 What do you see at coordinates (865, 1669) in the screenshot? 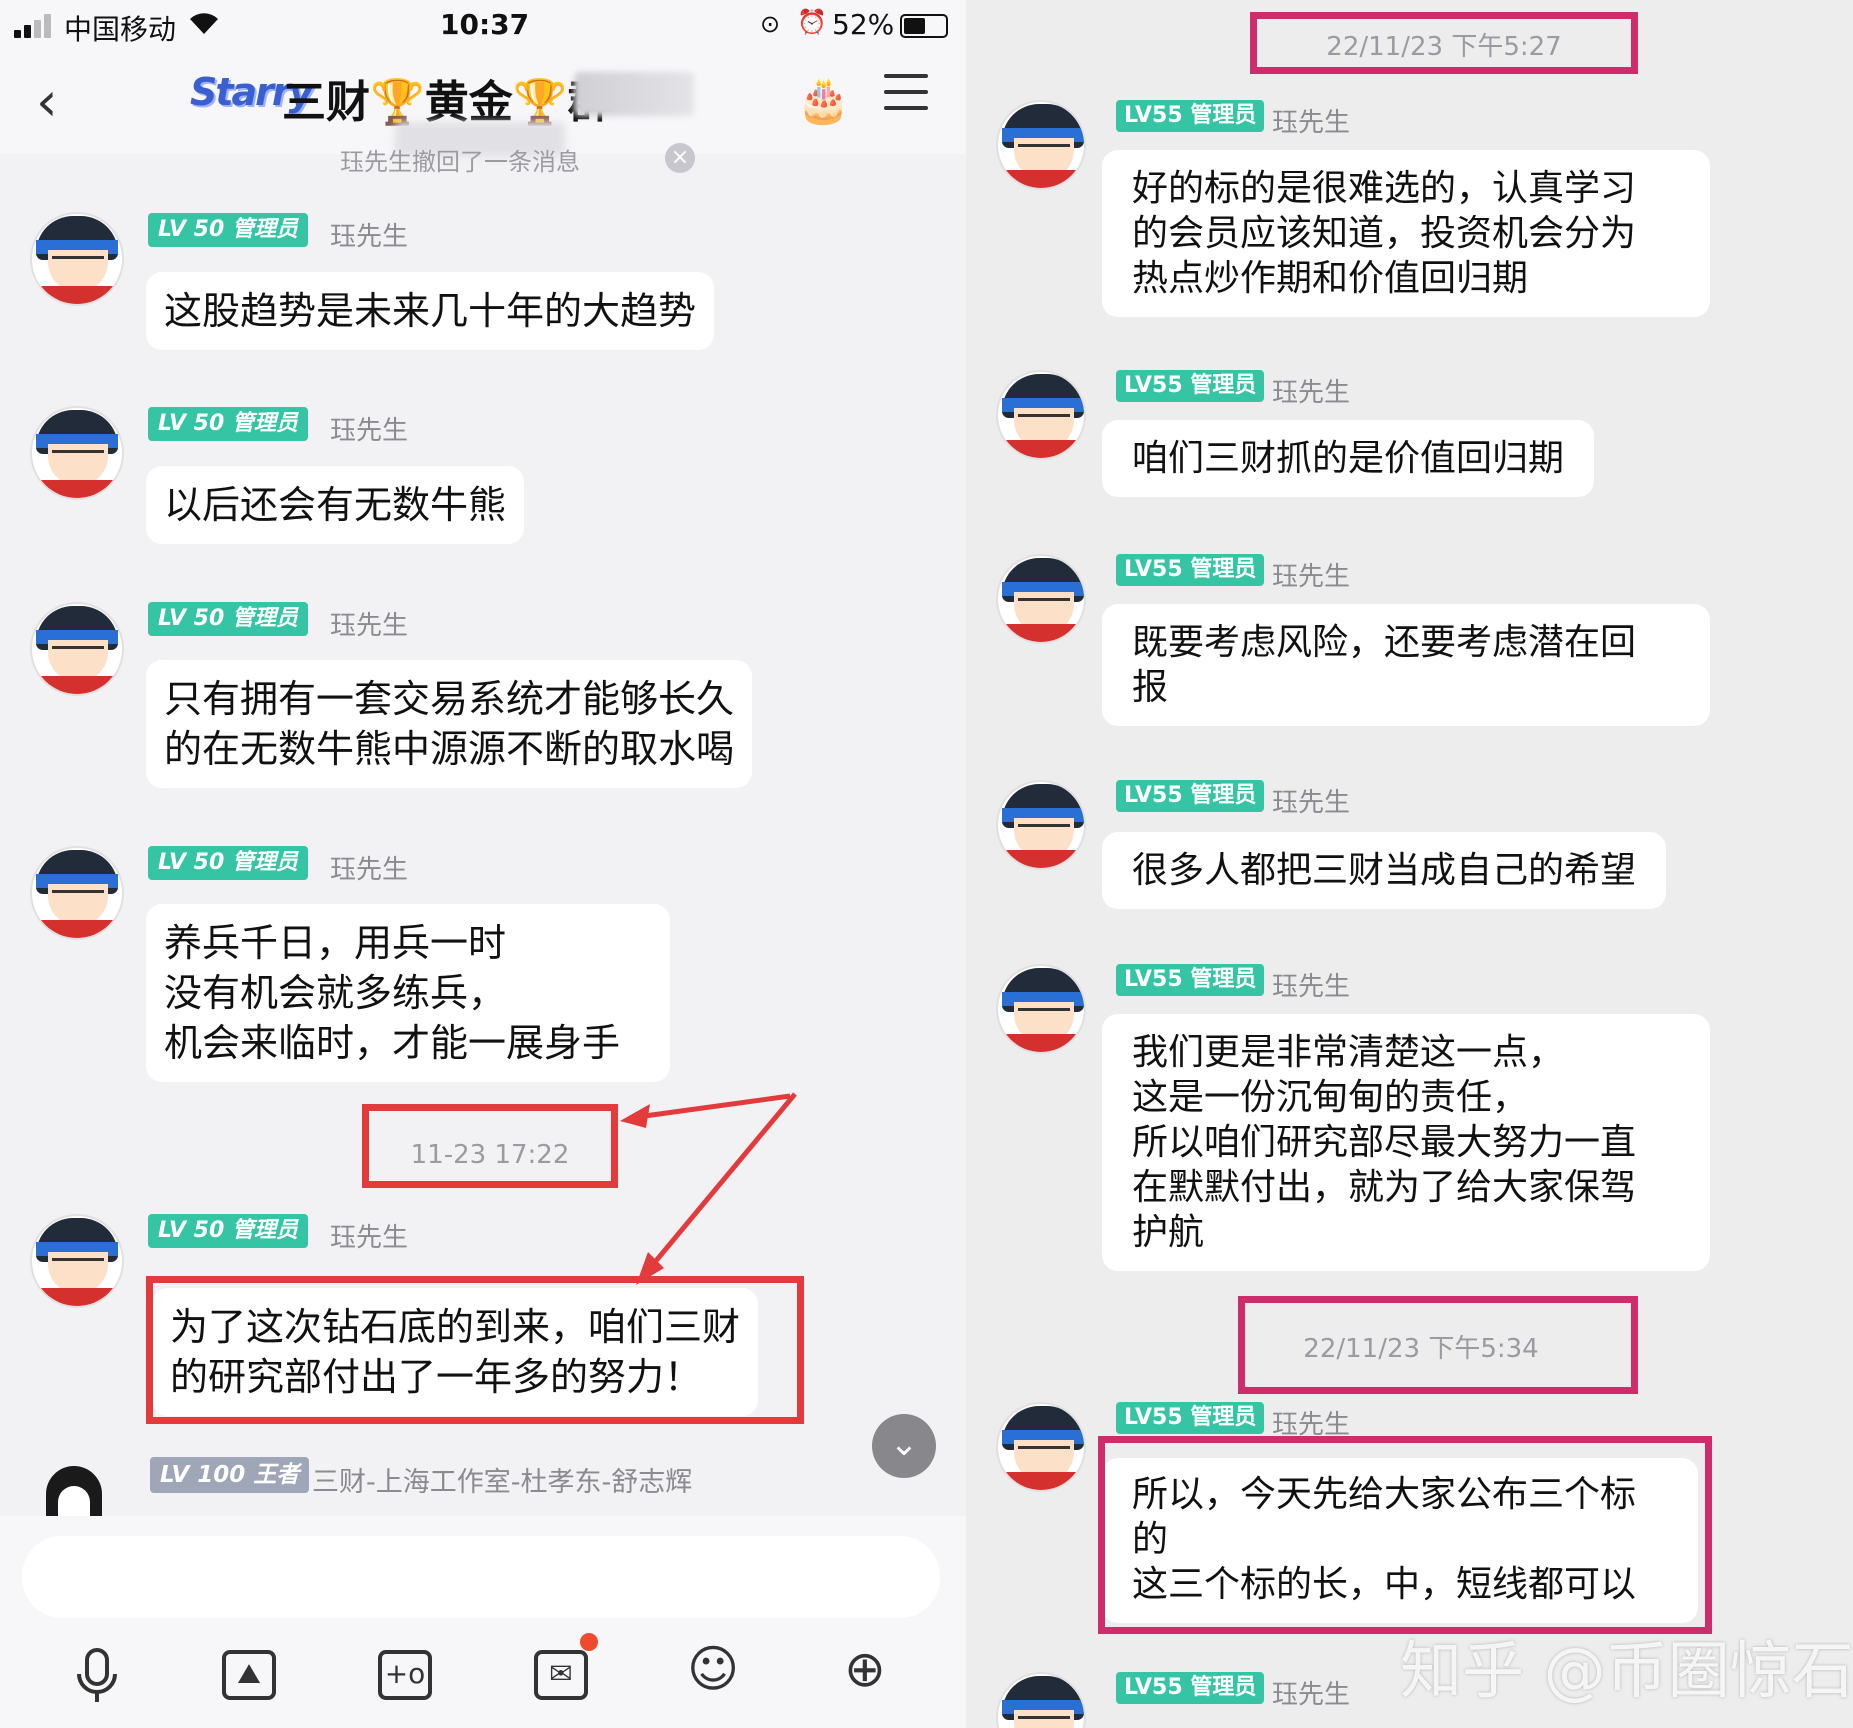
I see `plus-icon: ⊕` at bounding box center [865, 1669].